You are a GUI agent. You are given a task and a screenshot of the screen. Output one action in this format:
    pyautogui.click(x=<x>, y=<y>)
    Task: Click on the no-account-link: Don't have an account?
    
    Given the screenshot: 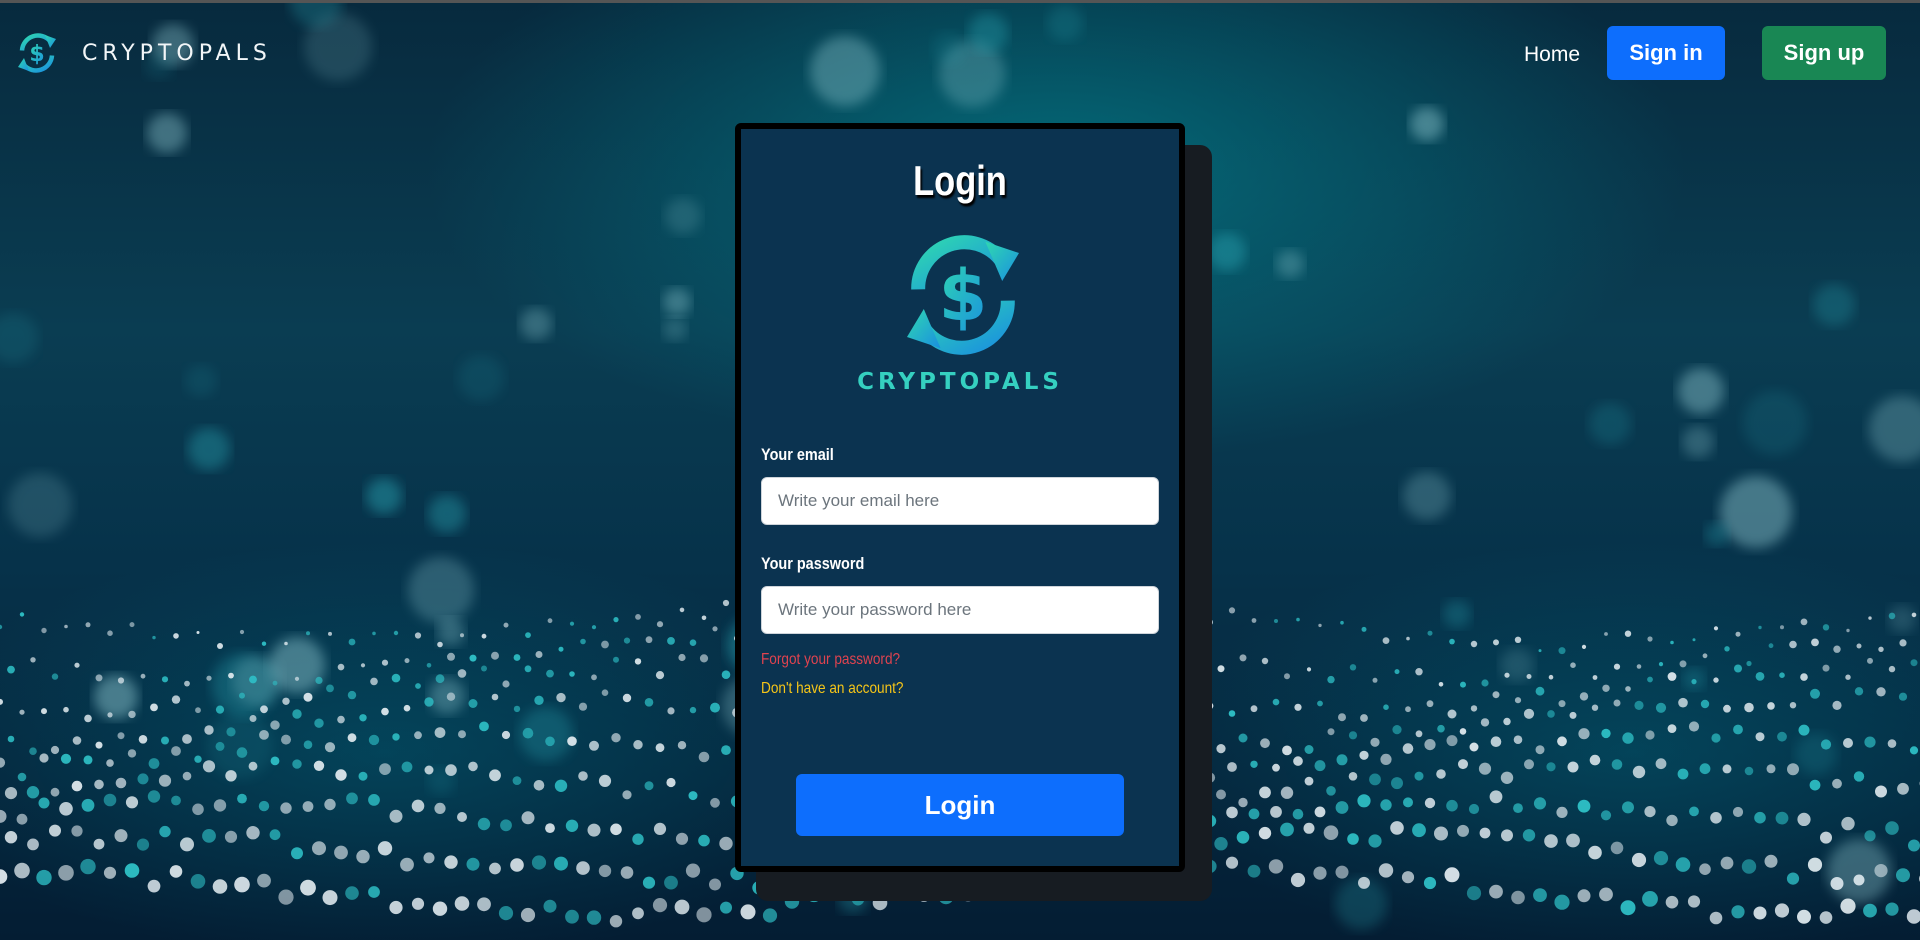 What is the action you would take?
    pyautogui.click(x=832, y=689)
    